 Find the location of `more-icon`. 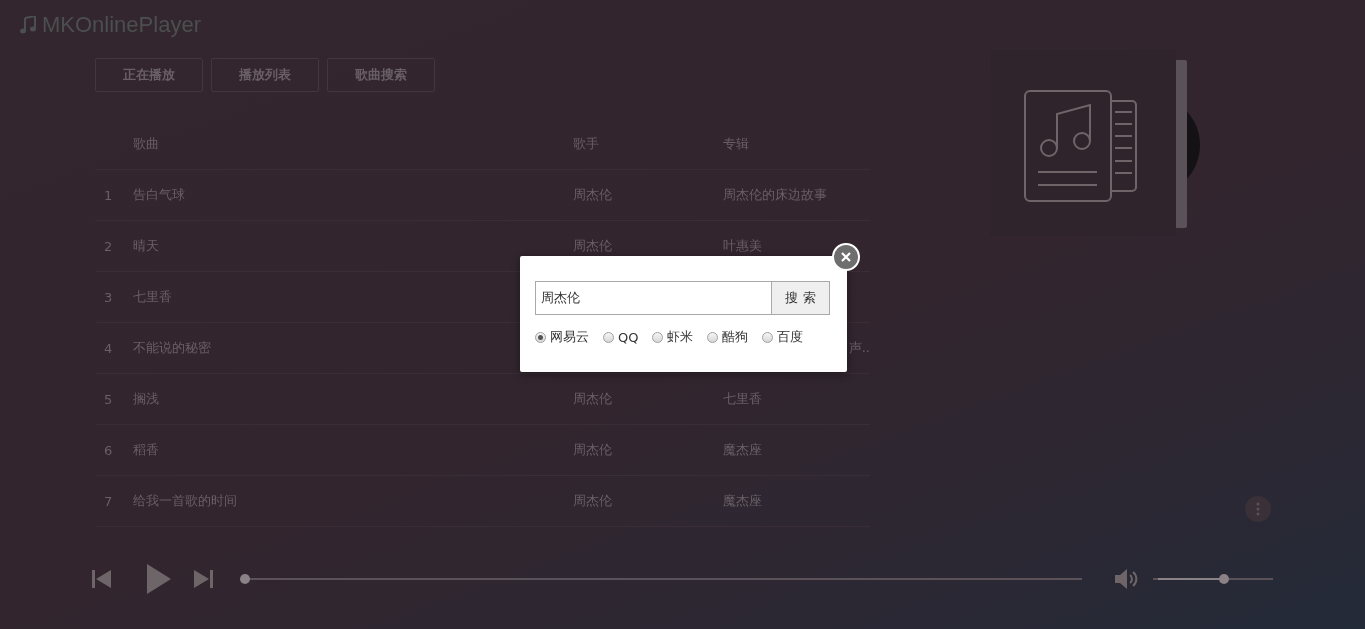

more-icon is located at coordinates (1258, 509).